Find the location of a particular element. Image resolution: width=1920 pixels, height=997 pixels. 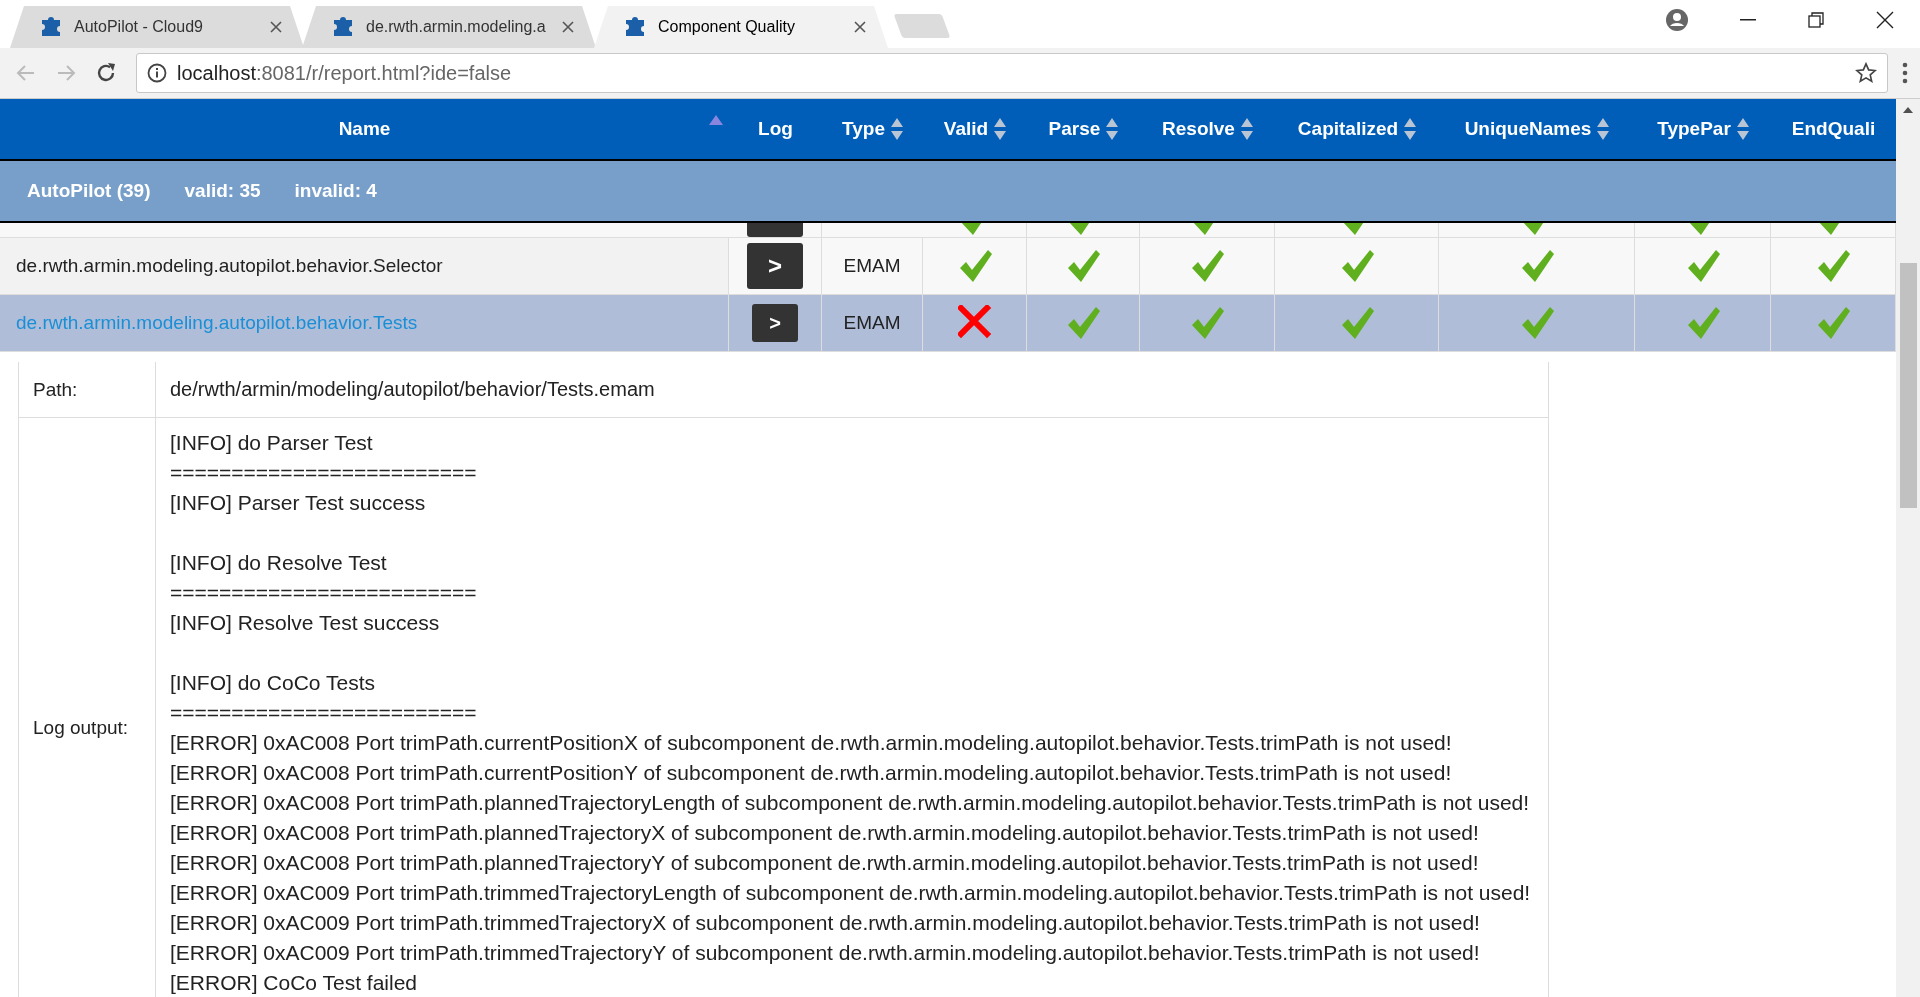

log-line: [INFO] Parser Test success is located at coordinates (298, 502).